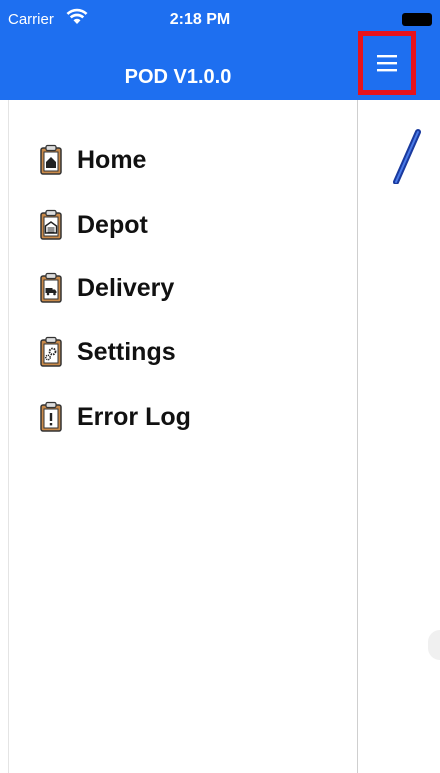 The height and width of the screenshot is (773, 440). Describe the element at coordinates (417, 19) in the screenshot. I see `battery-icon` at that location.